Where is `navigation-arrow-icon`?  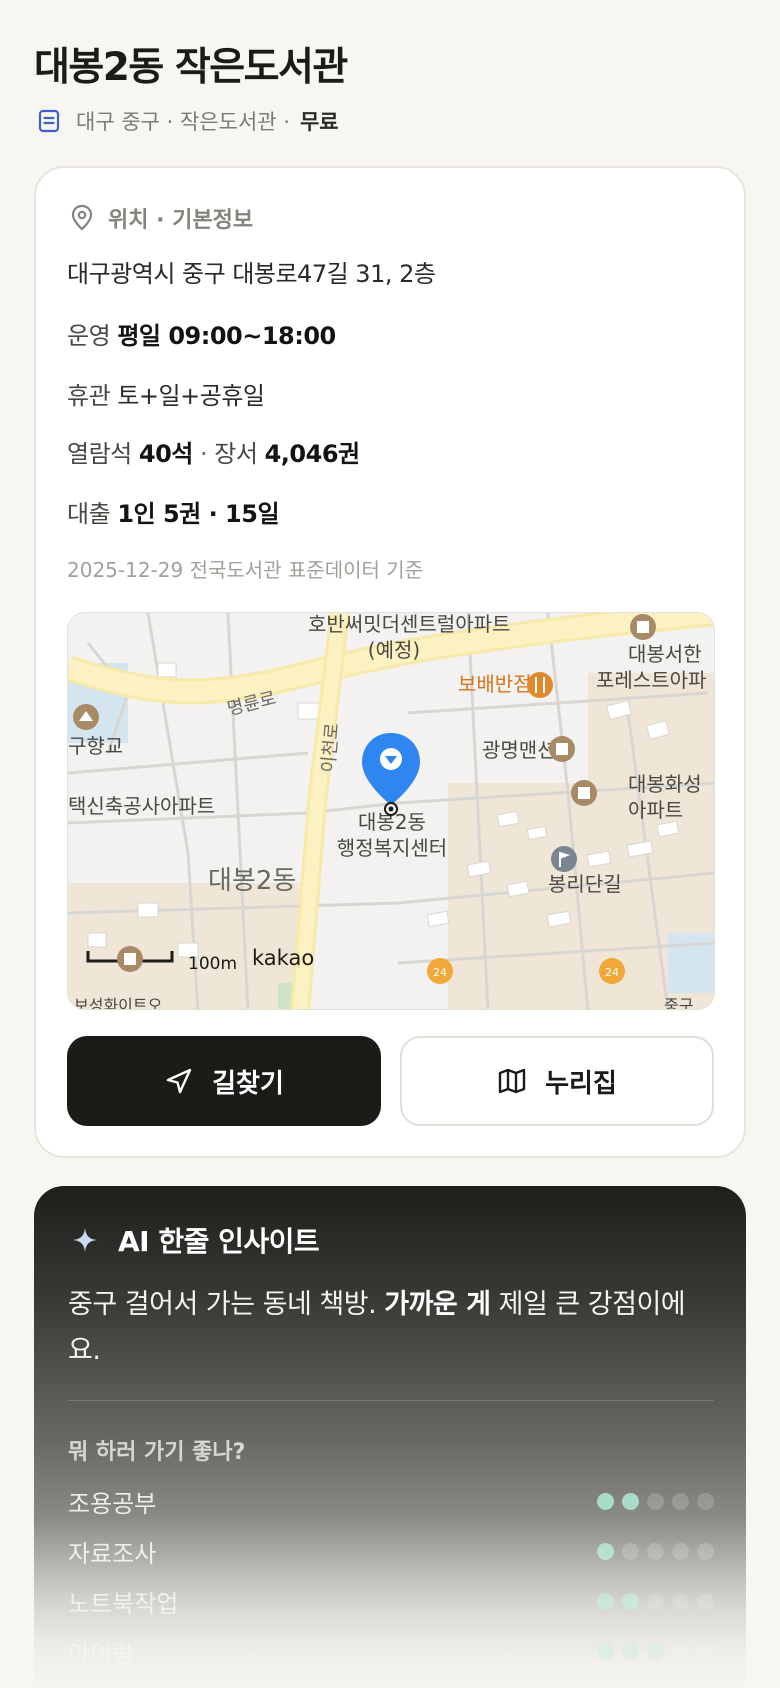 navigation-arrow-icon is located at coordinates (179, 1081).